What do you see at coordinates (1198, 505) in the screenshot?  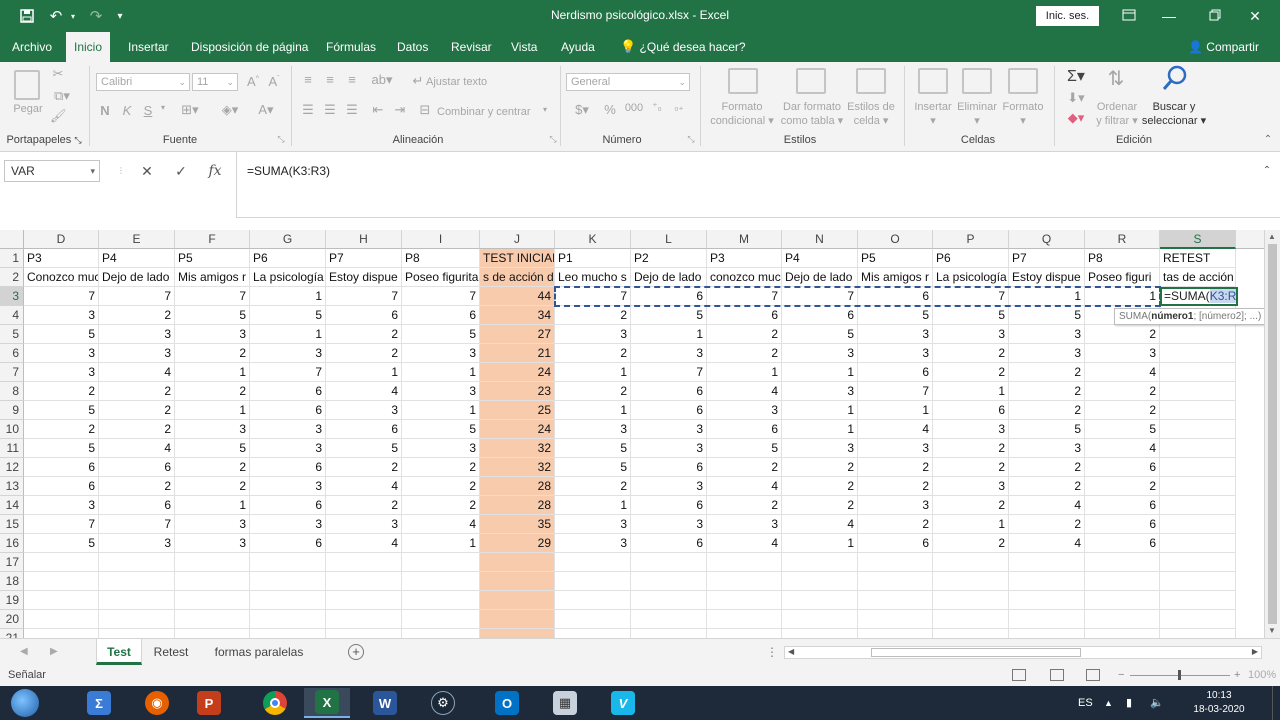 I see `cell-s14` at bounding box center [1198, 505].